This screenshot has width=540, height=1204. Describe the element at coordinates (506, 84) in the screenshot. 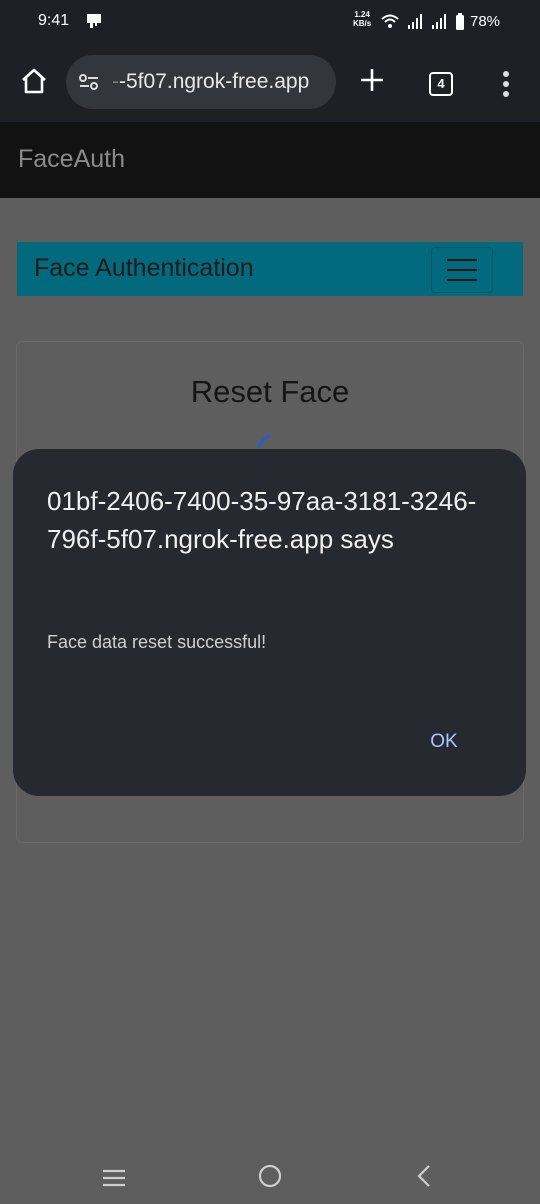

I see `more-vert-icon` at that location.